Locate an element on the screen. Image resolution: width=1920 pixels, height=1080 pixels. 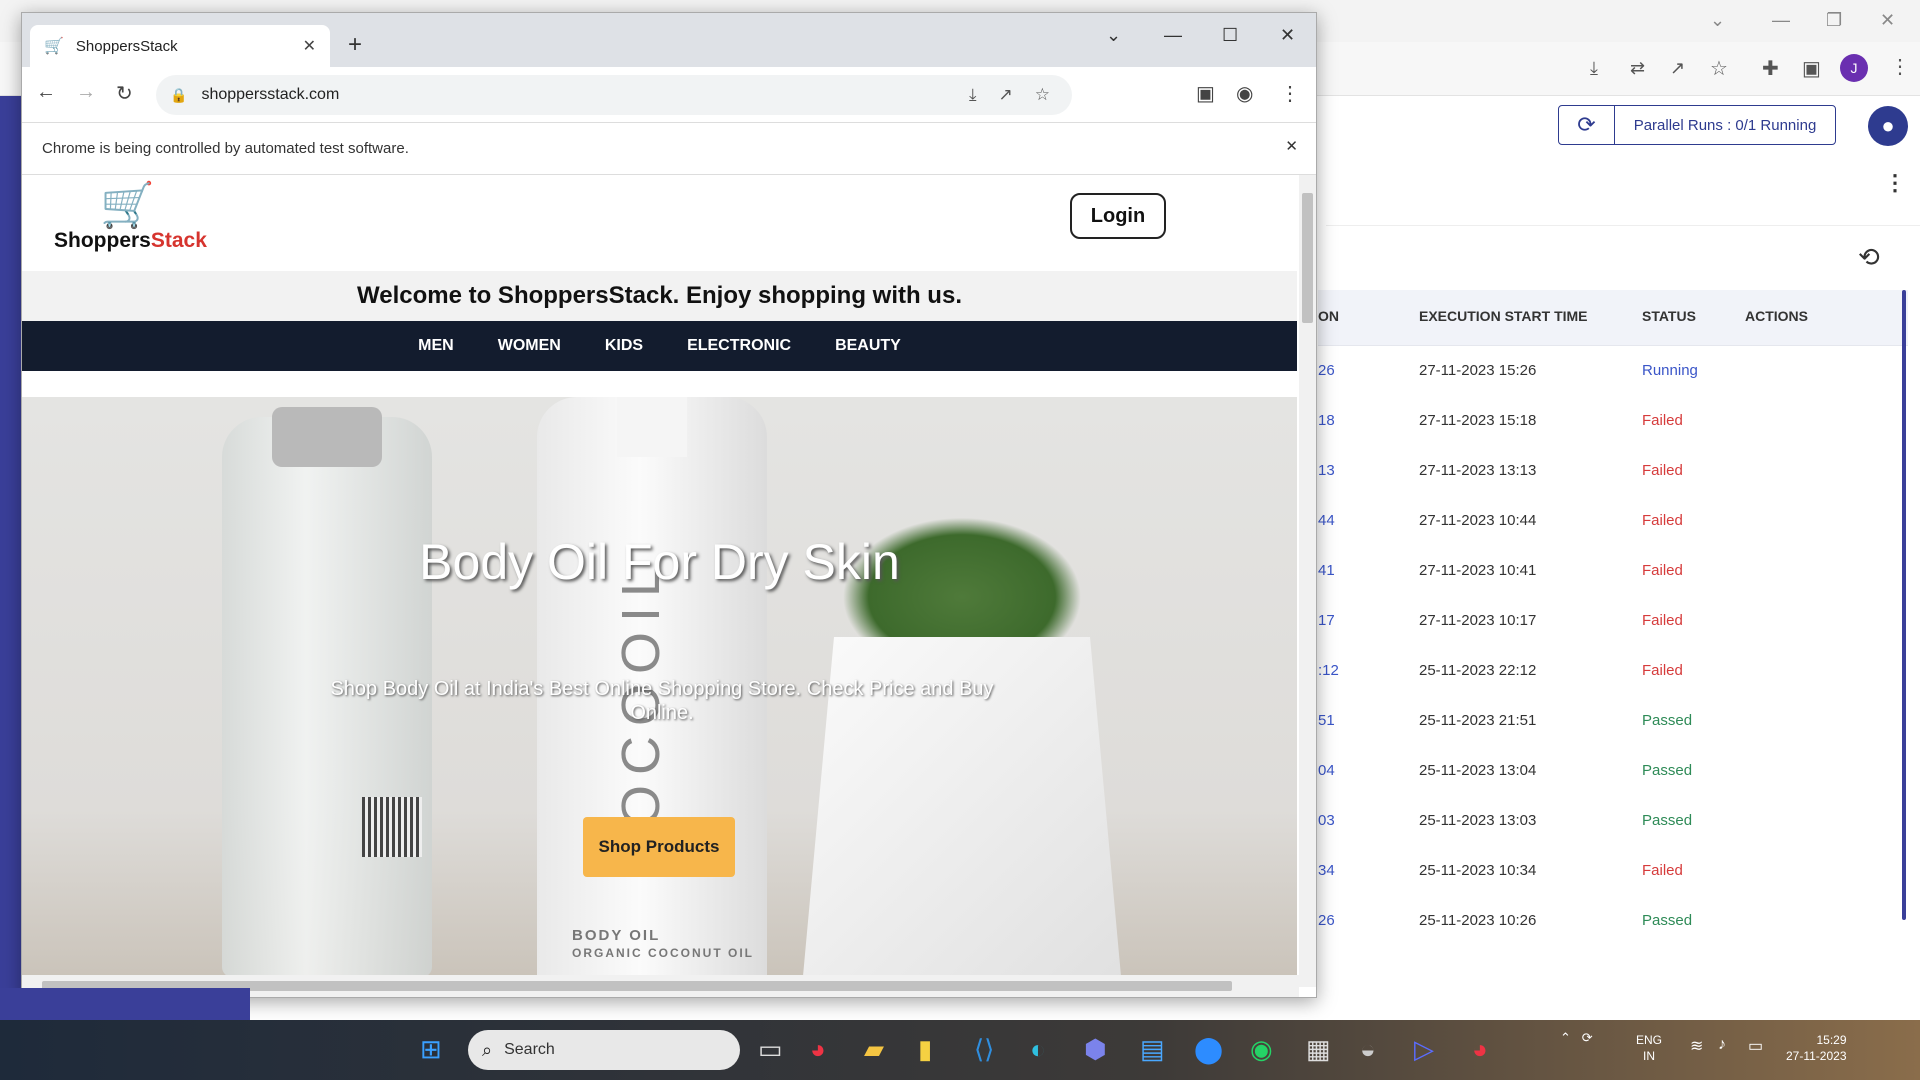
task-view-icon: ▭ is located at coordinates (770, 1049).